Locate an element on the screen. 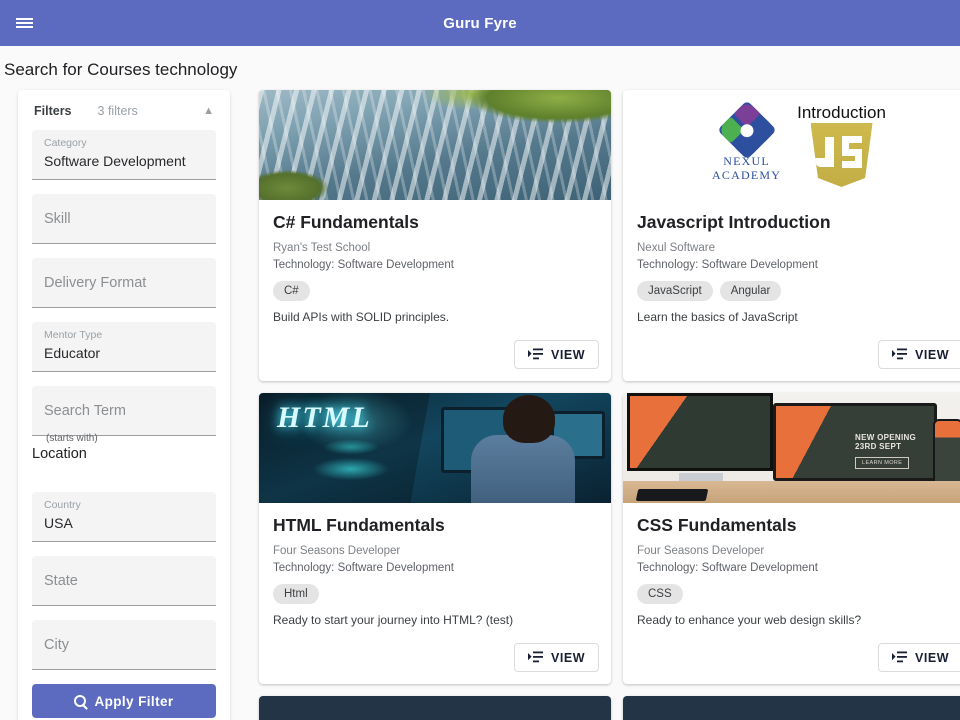  css-media-headline-text: NEW OPENING is located at coordinates (886, 437).